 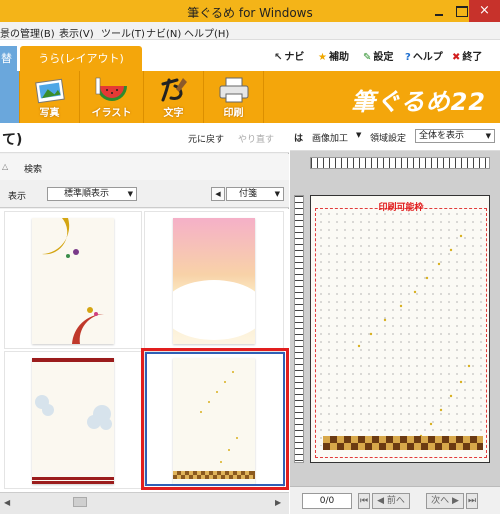 I want to click on brush-icon, so click(x=174, y=90).